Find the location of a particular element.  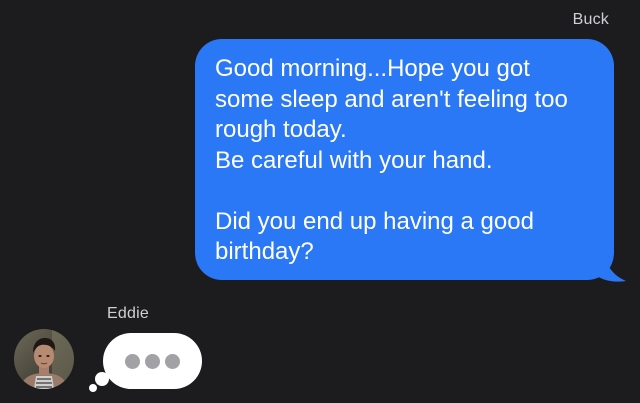

contact-avatar is located at coordinates (44, 359).